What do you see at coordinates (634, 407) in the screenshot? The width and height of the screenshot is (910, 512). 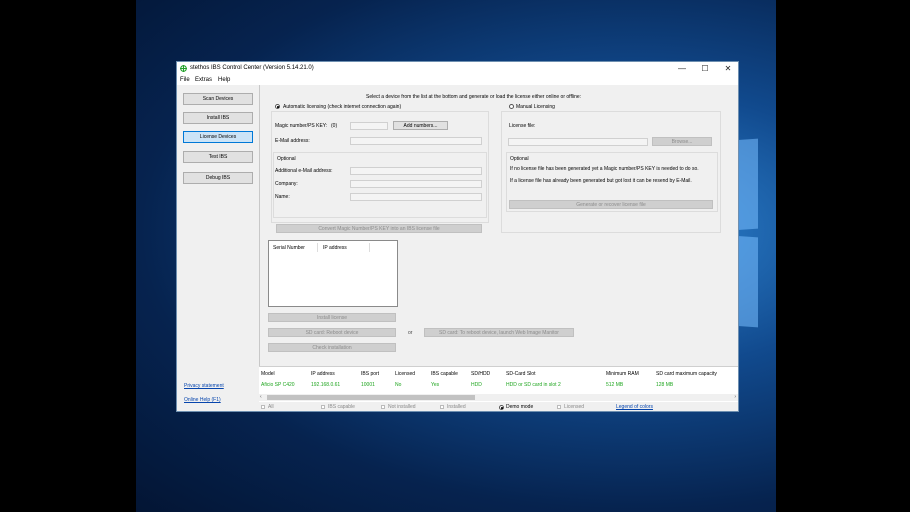 I see `legend-of-colors-link: Legend of colors` at bounding box center [634, 407].